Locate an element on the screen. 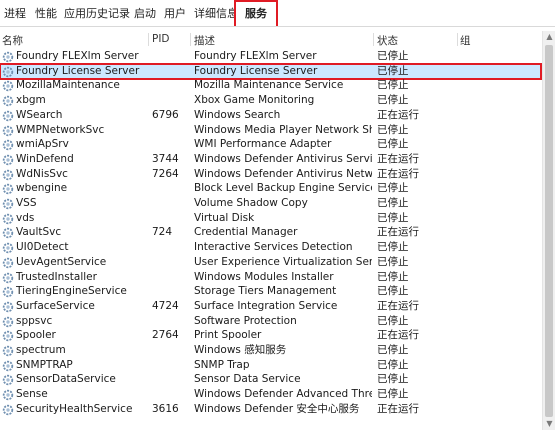 Image resolution: width=555 pixels, height=430 pixels. service-description: Print Spooler is located at coordinates (228, 335).